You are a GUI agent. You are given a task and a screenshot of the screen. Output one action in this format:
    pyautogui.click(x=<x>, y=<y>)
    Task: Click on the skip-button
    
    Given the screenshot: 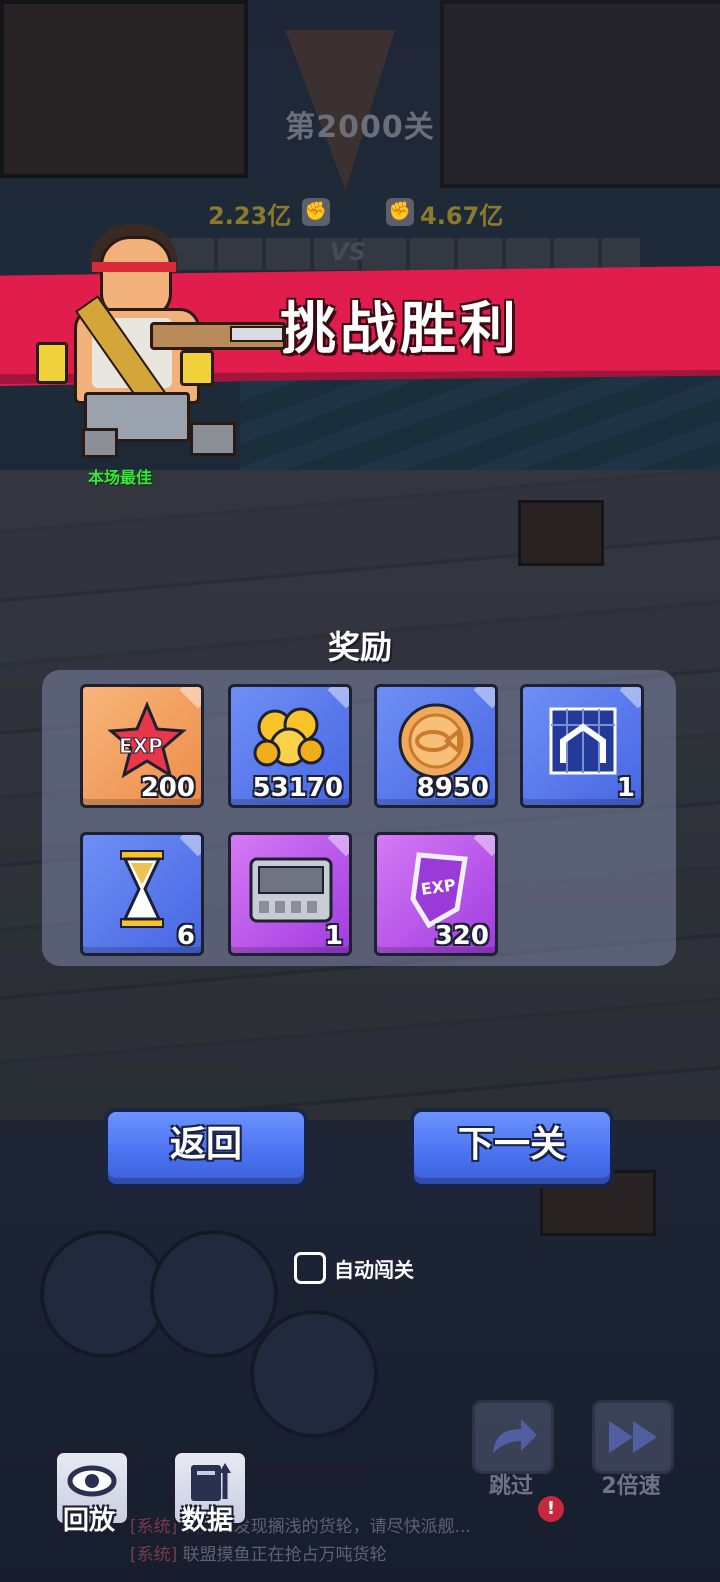 What is the action you would take?
    pyautogui.click(x=513, y=1437)
    